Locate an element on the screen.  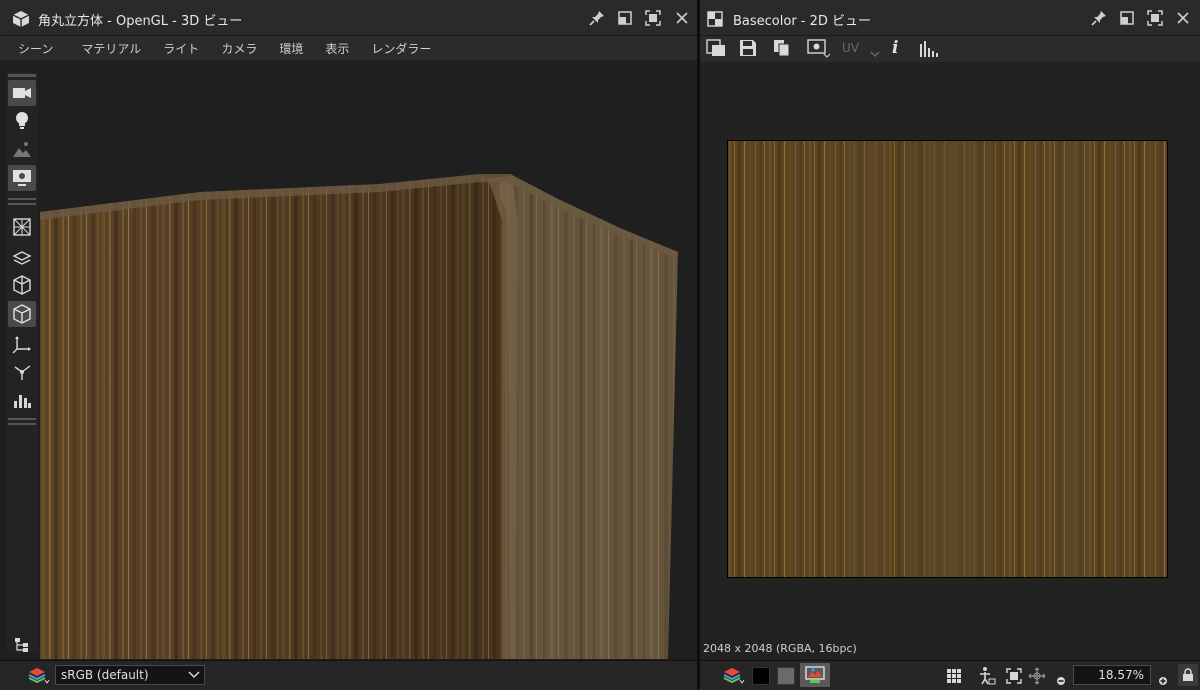
camera-icon is located at coordinates (22, 93).